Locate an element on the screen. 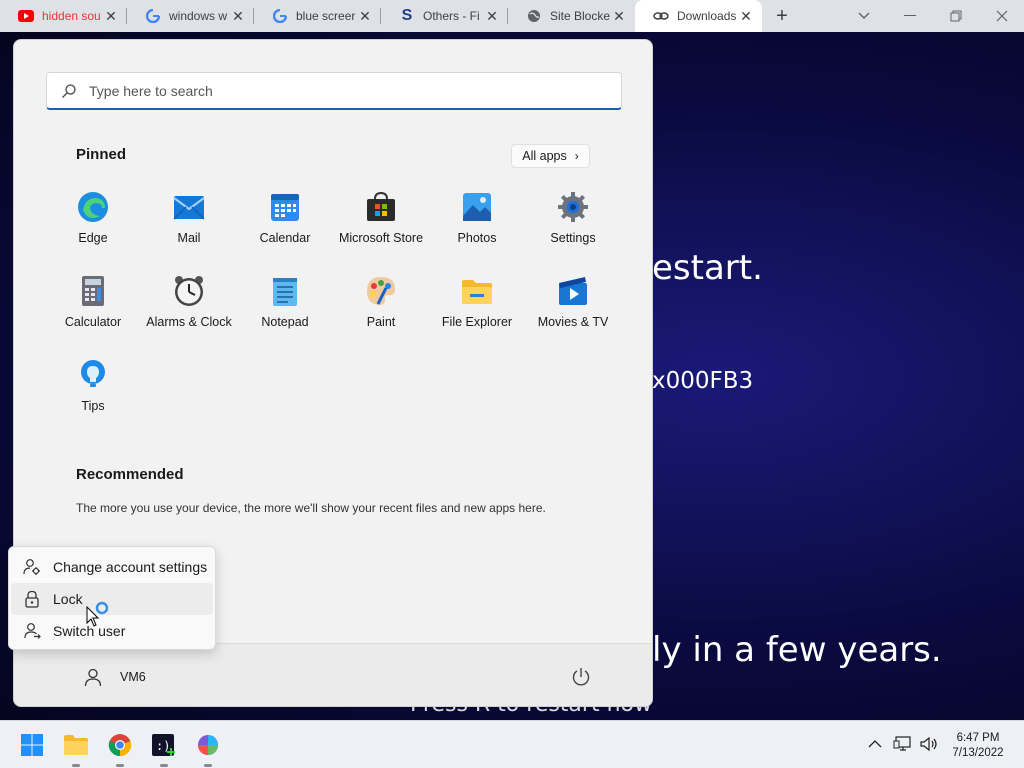 The image size is (1024, 768). app-edge: Edge is located at coordinates (93, 224).